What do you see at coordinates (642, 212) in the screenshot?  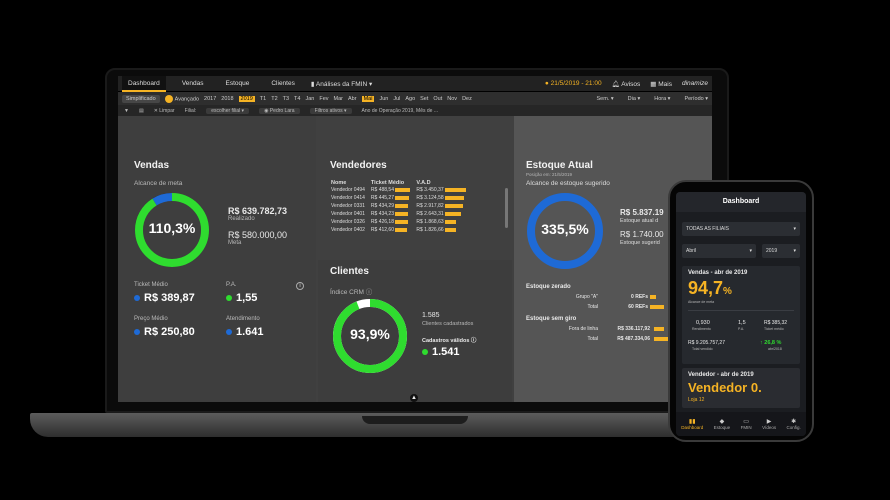 I see `estoque-atual-value: R$ 5.837.19` at bounding box center [642, 212].